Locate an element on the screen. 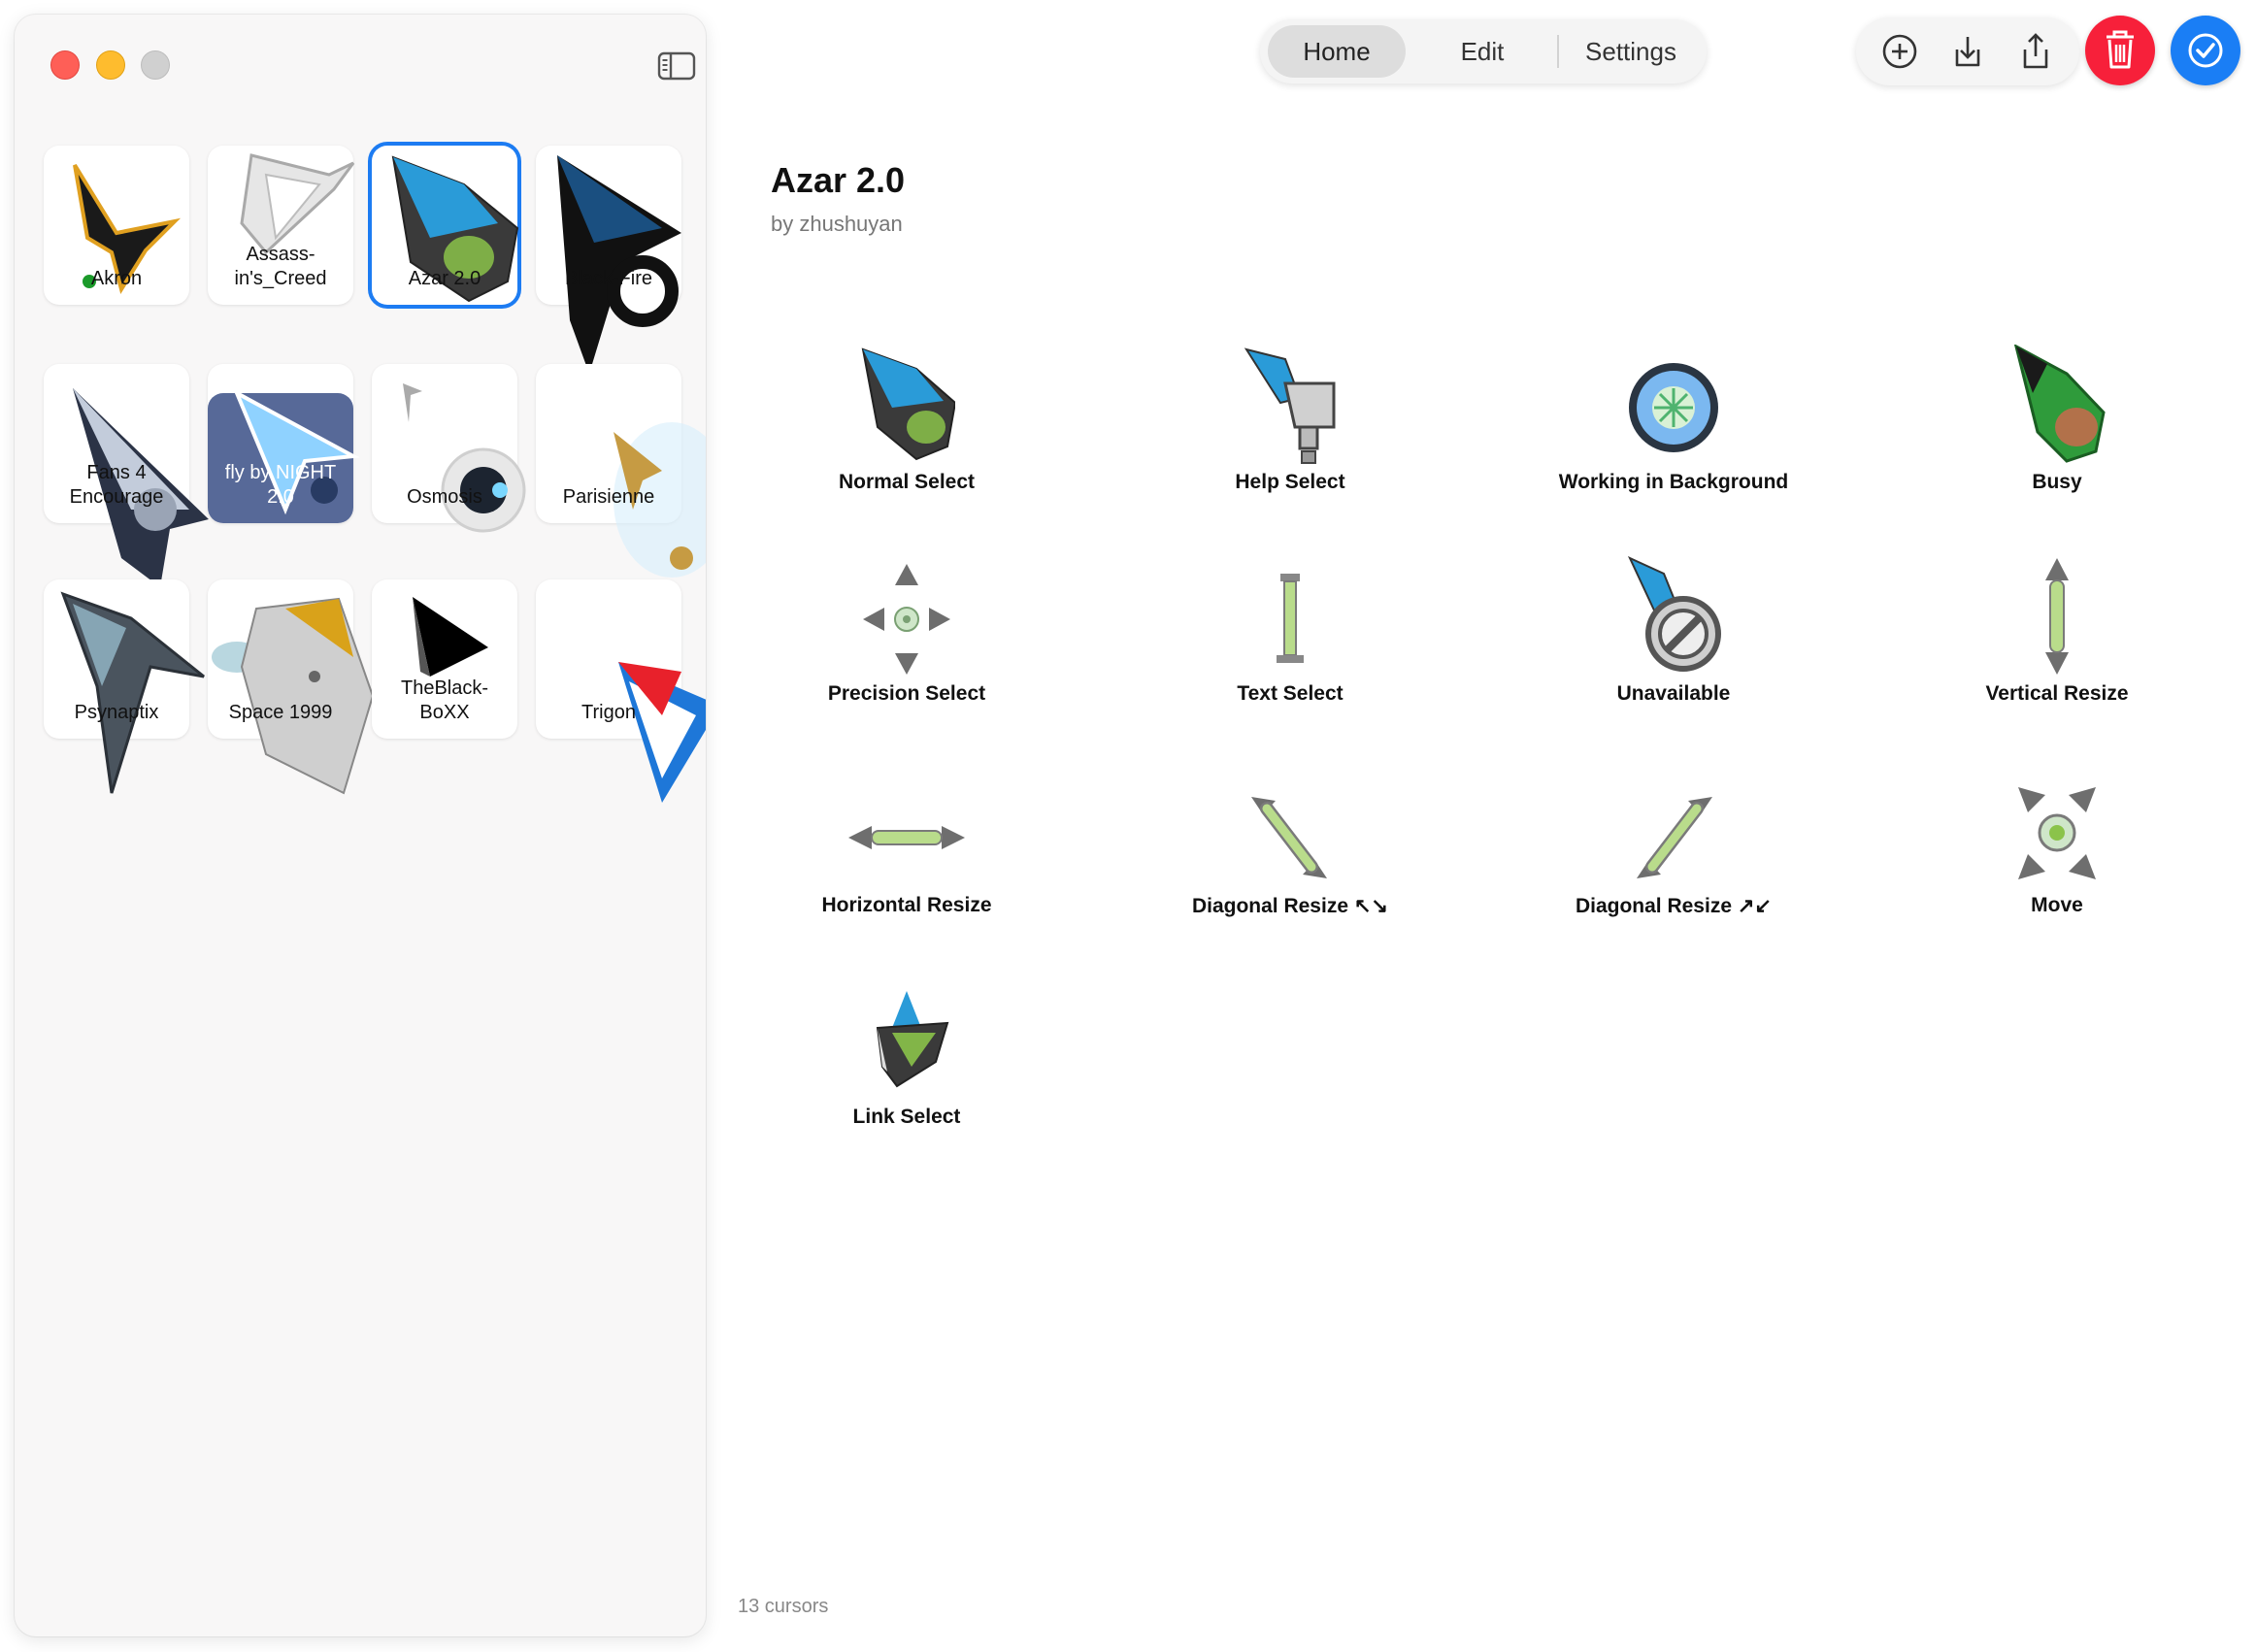 Image resolution: width=2256 pixels, height=1652 pixels. sidebar-item-label: Azar 2.0 is located at coordinates (444, 278).